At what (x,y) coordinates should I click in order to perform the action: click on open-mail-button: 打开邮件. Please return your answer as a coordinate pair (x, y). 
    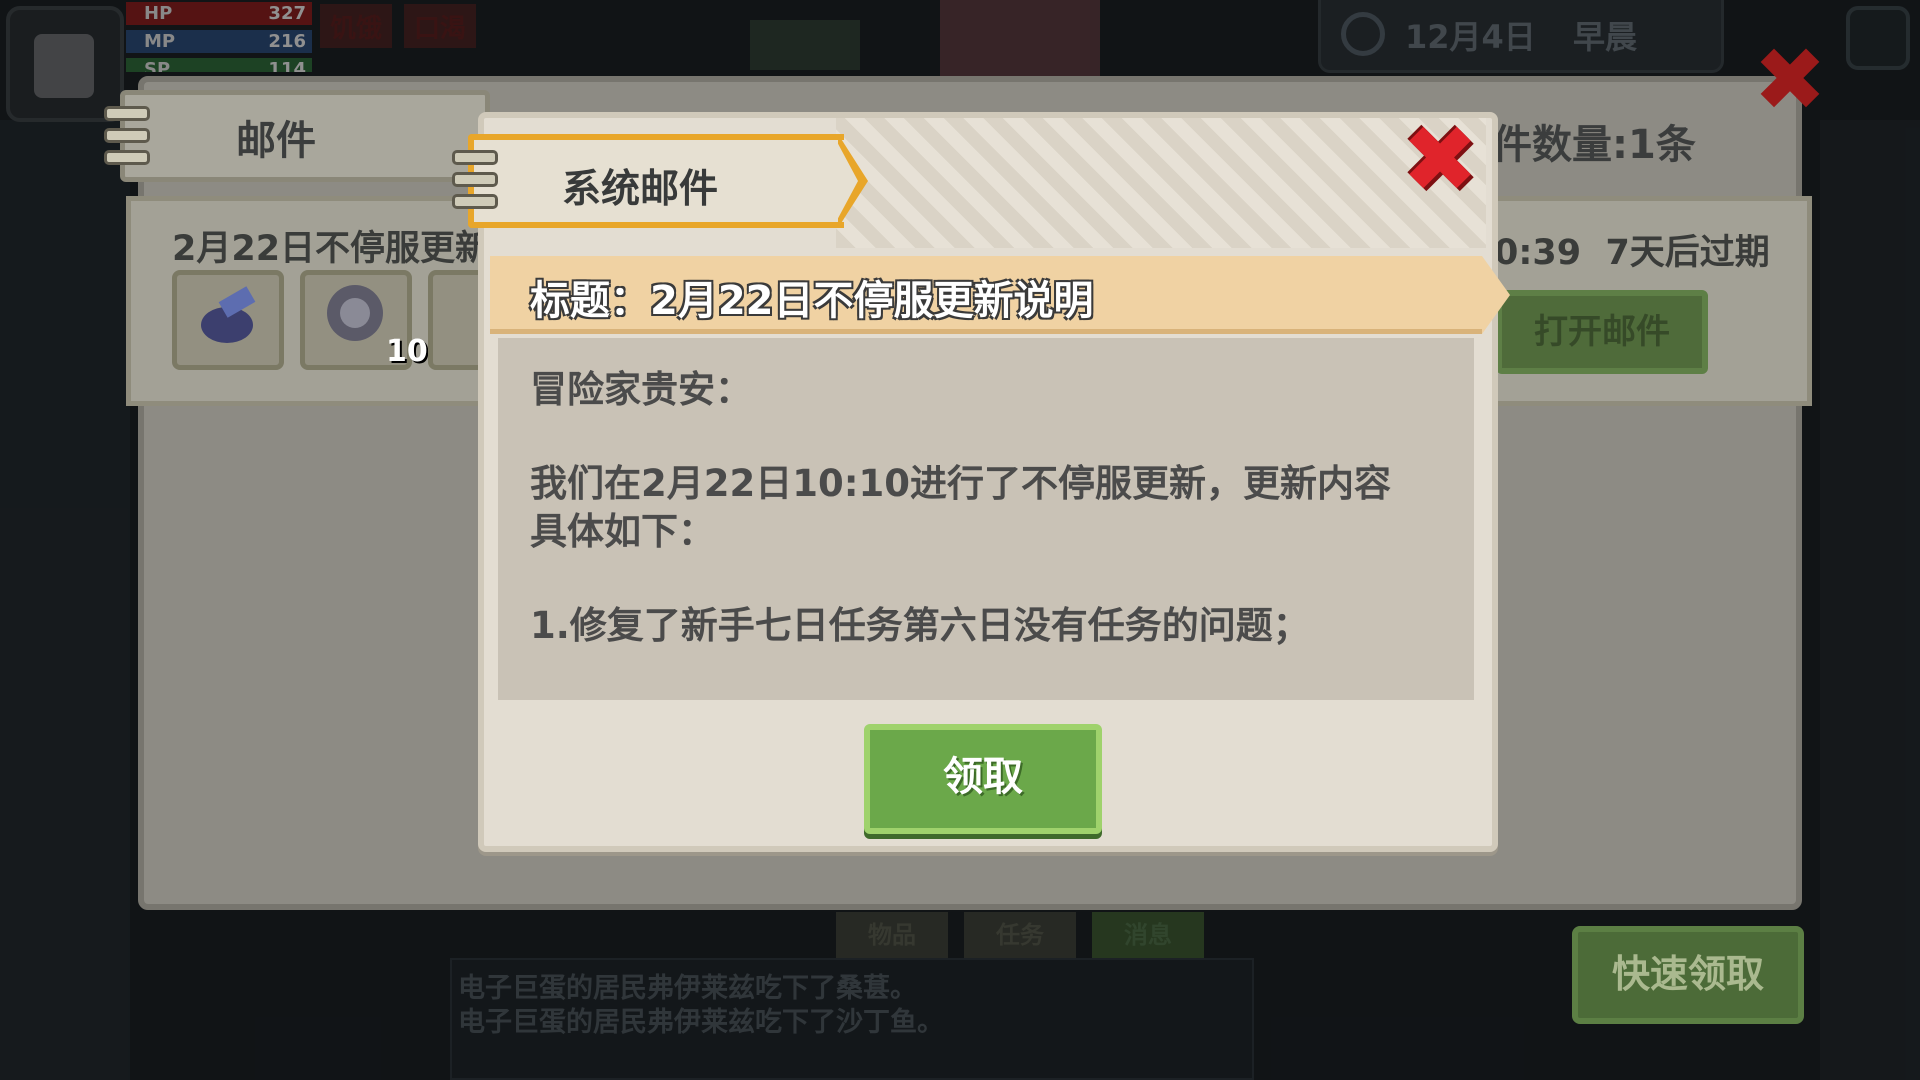
    Looking at the image, I should click on (1602, 332).